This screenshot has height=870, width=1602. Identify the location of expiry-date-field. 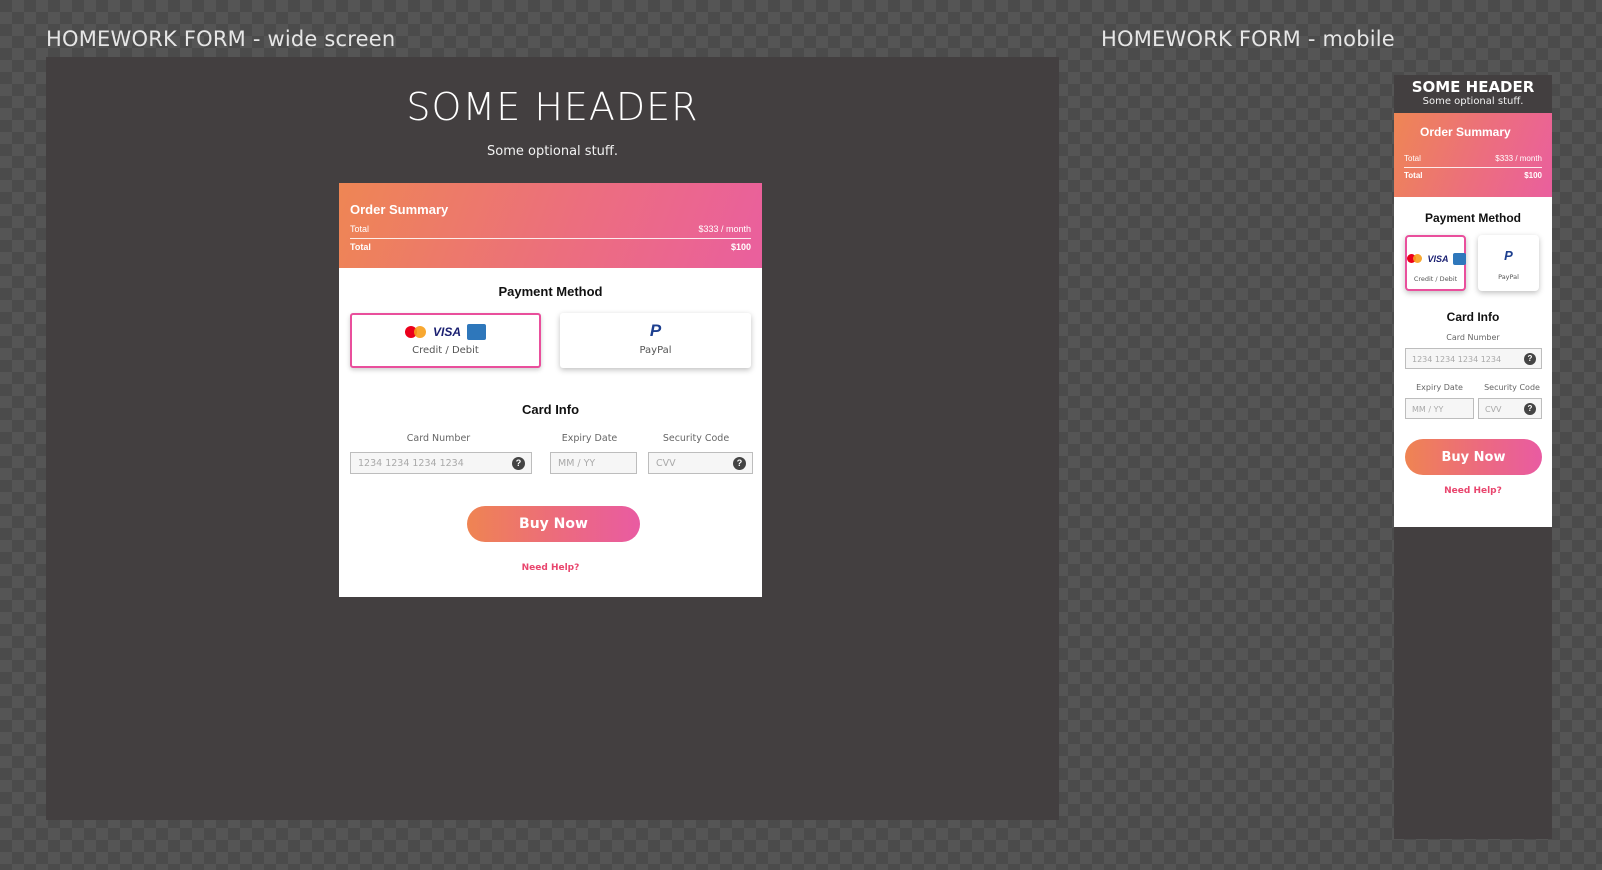
(593, 463).